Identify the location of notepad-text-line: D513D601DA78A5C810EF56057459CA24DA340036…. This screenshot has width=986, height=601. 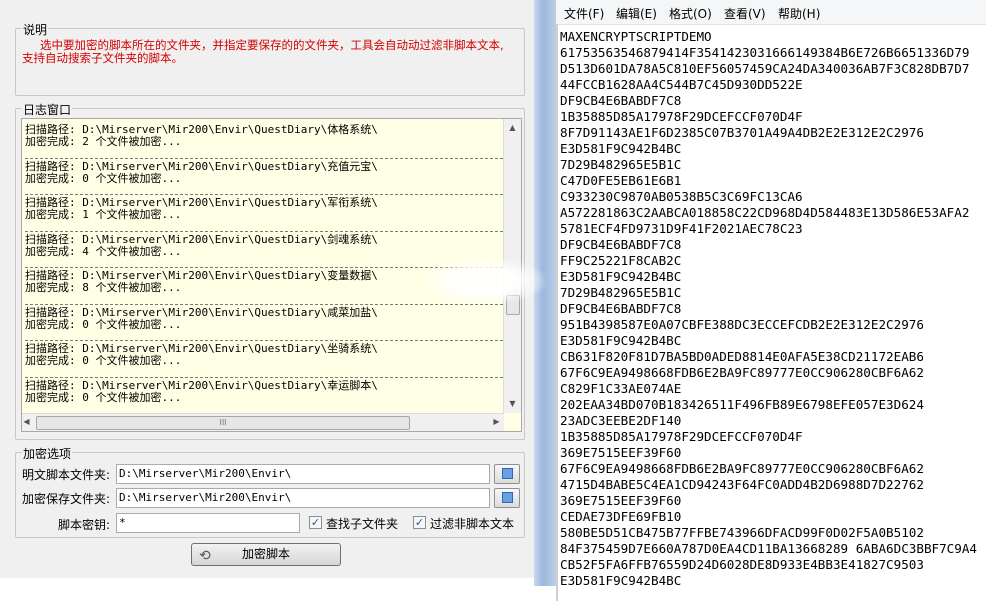
(765, 68).